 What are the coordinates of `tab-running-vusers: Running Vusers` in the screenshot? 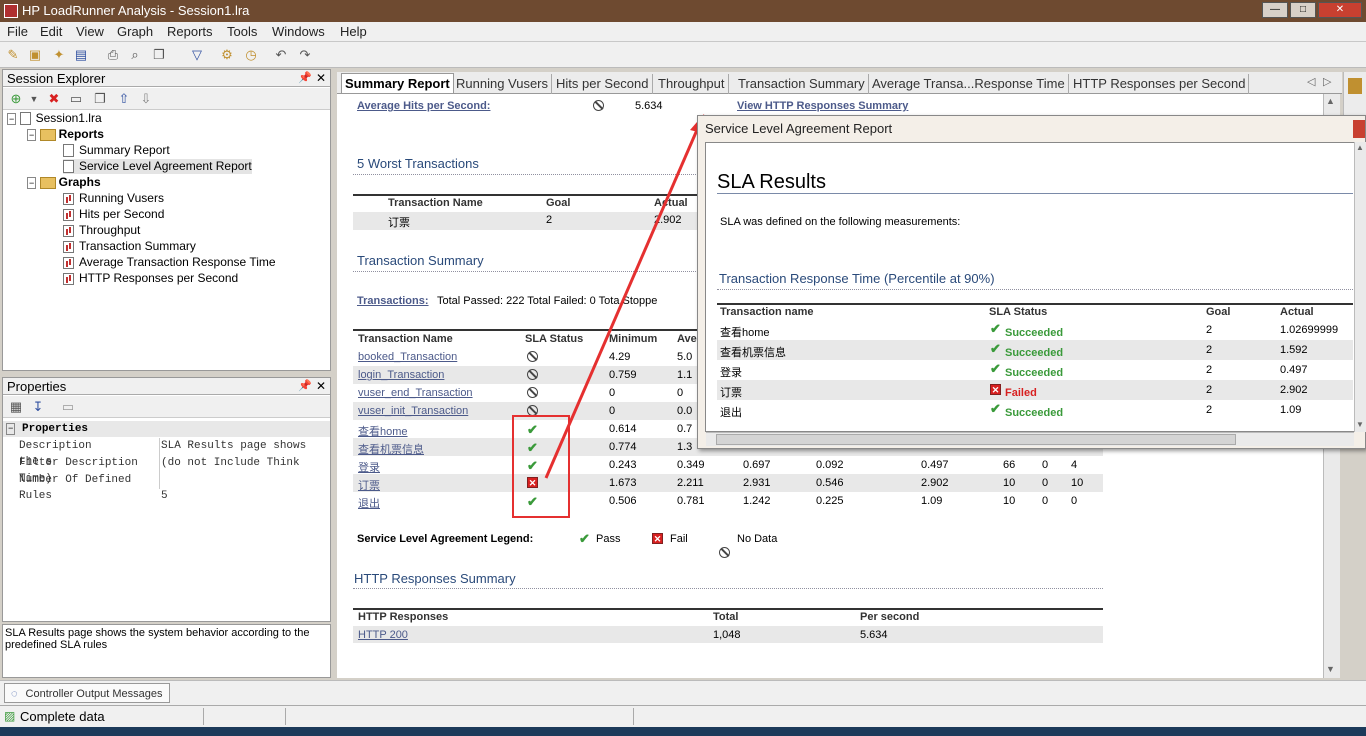 It's located at (503, 84).